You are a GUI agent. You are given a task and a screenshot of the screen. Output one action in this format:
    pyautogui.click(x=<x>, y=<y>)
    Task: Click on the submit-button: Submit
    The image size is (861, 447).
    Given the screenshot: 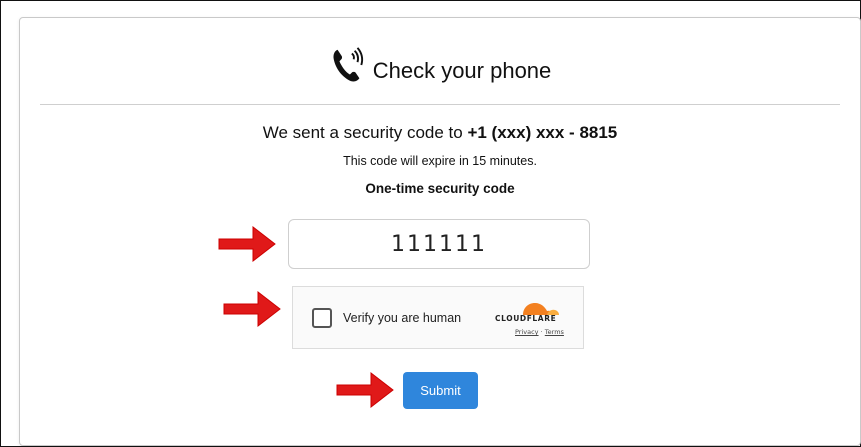 What is the action you would take?
    pyautogui.click(x=440, y=390)
    